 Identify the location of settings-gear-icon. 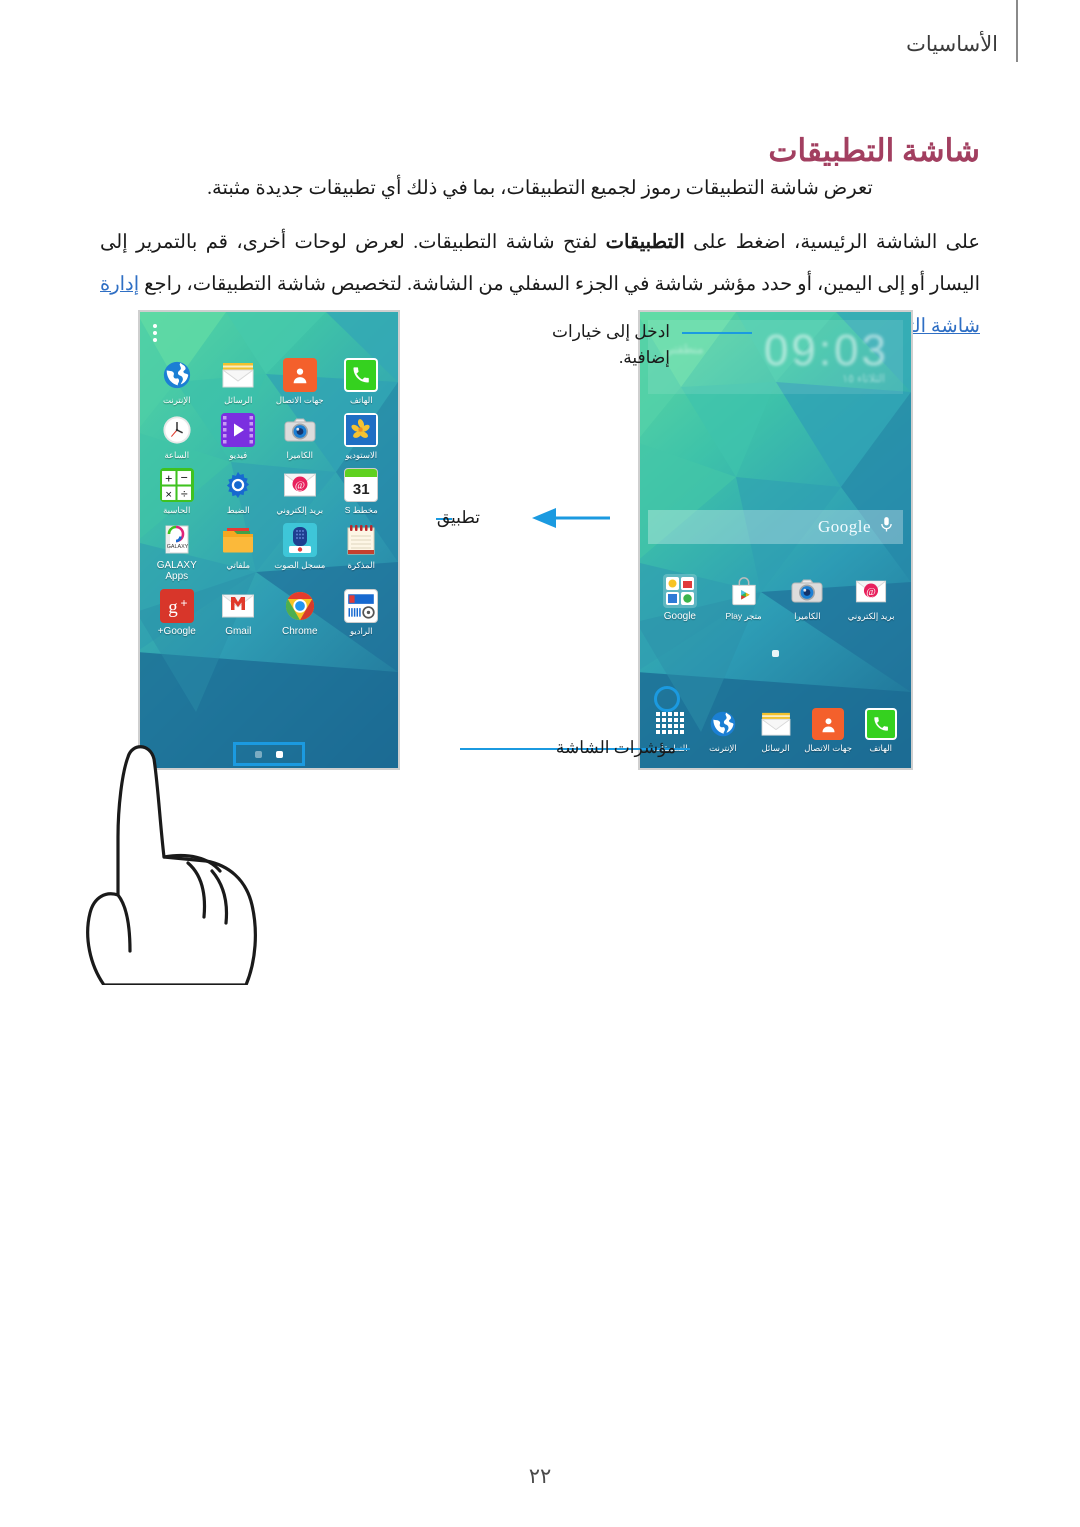
(238, 485).